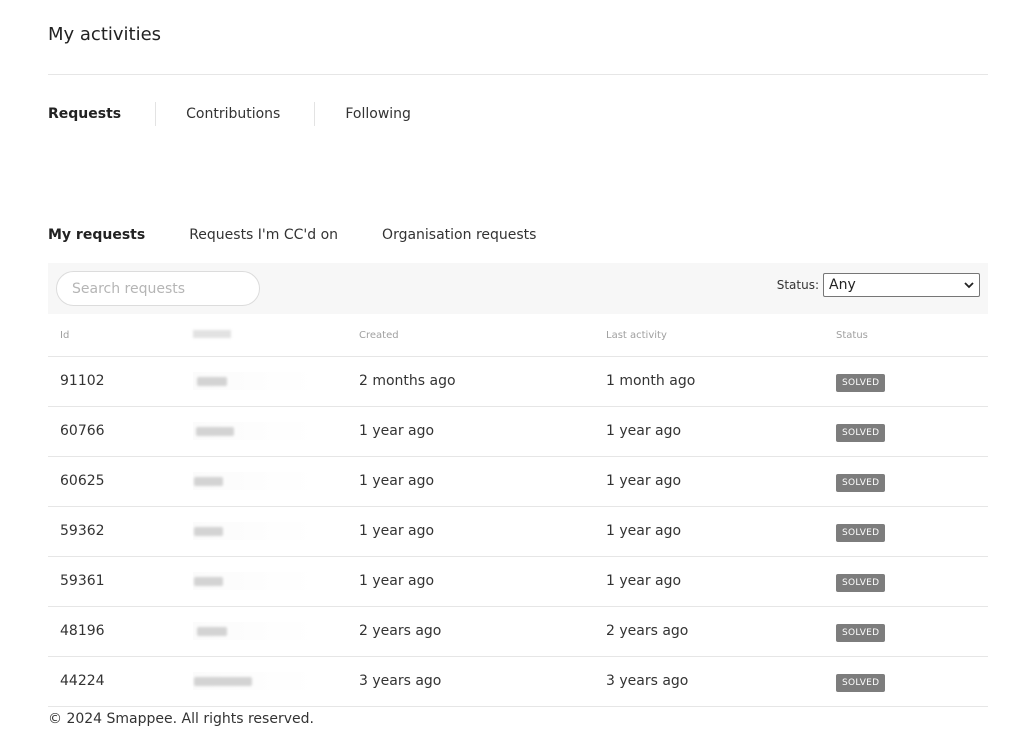 This screenshot has height=755, width=1020. Describe the element at coordinates (82, 381) in the screenshot. I see `request-id: 91102` at that location.